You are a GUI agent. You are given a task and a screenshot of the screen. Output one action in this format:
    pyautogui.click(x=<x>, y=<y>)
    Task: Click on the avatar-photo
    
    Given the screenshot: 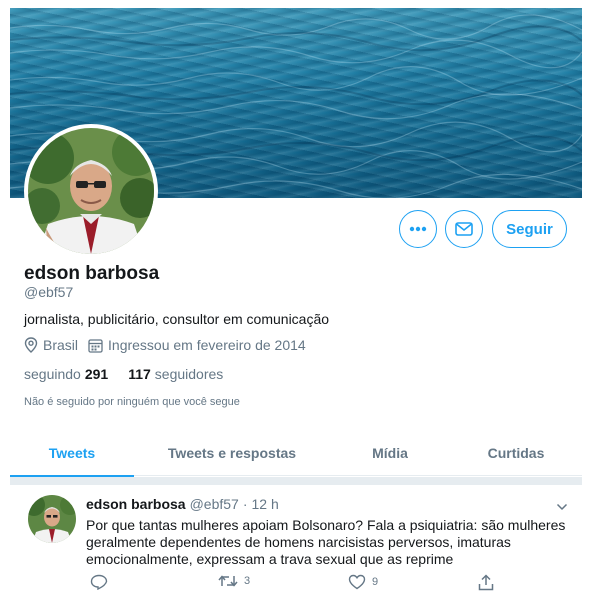 What is the action you would take?
    pyautogui.click(x=91, y=191)
    